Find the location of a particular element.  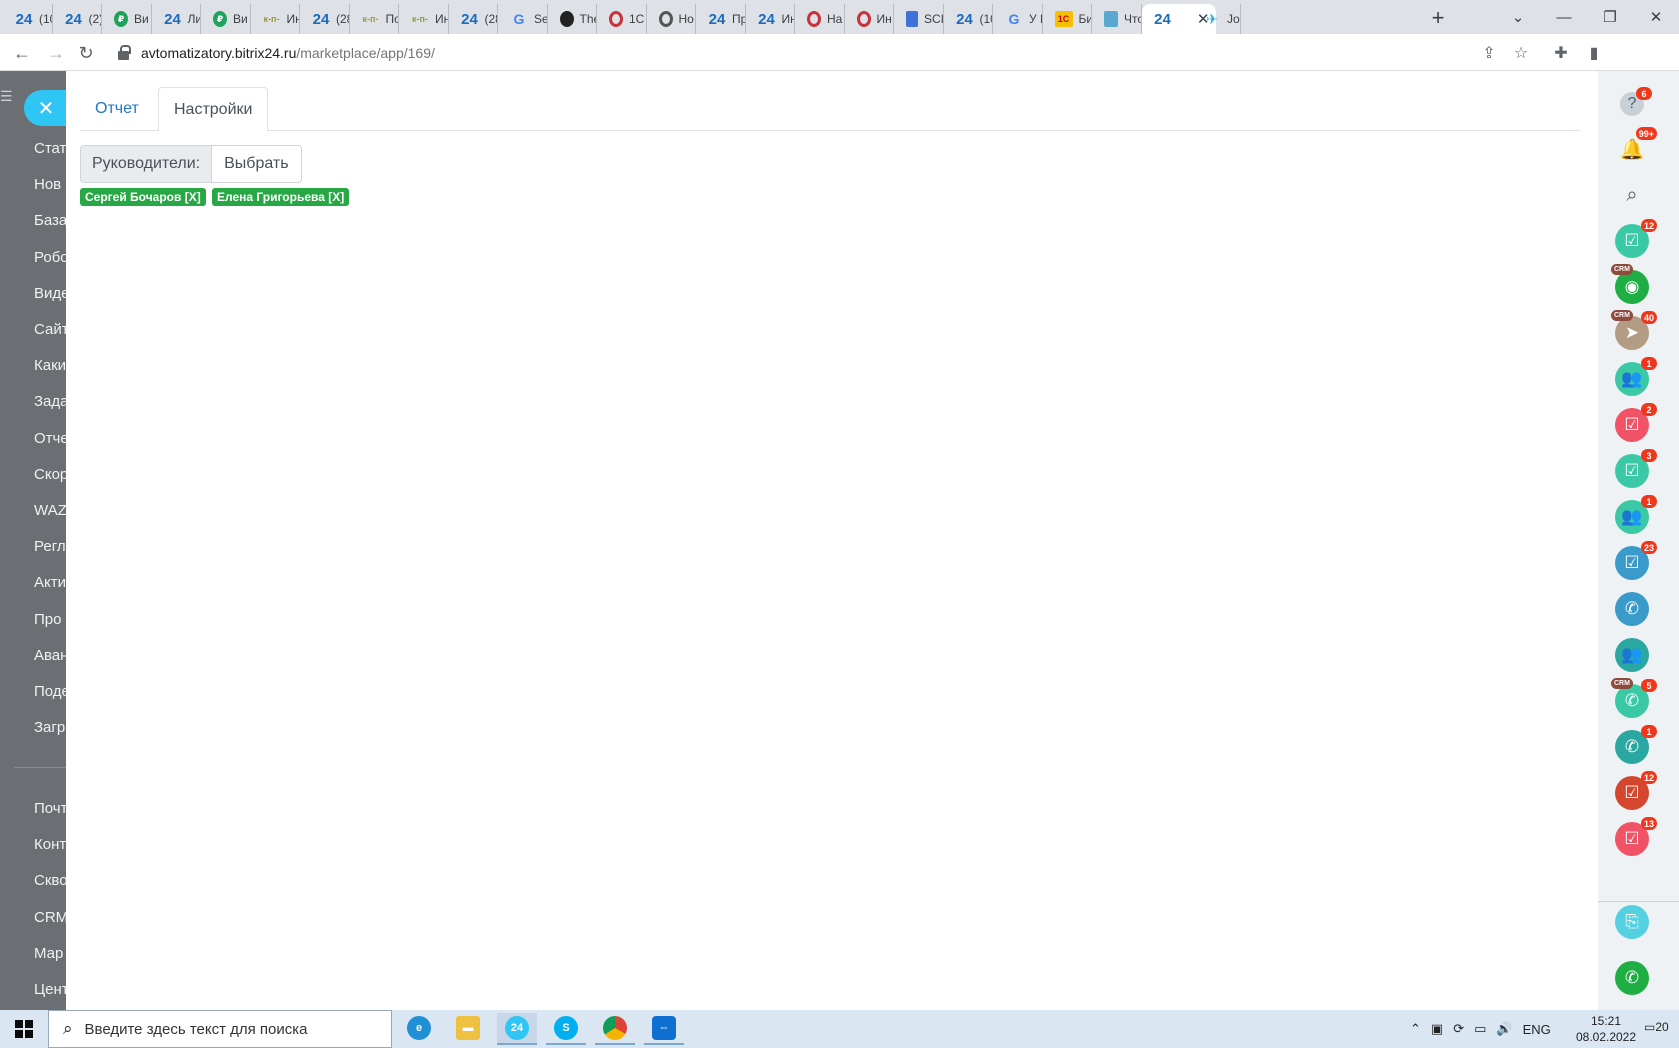

task-chat-icon: ☑ 23 is located at coordinates (1636, 560).